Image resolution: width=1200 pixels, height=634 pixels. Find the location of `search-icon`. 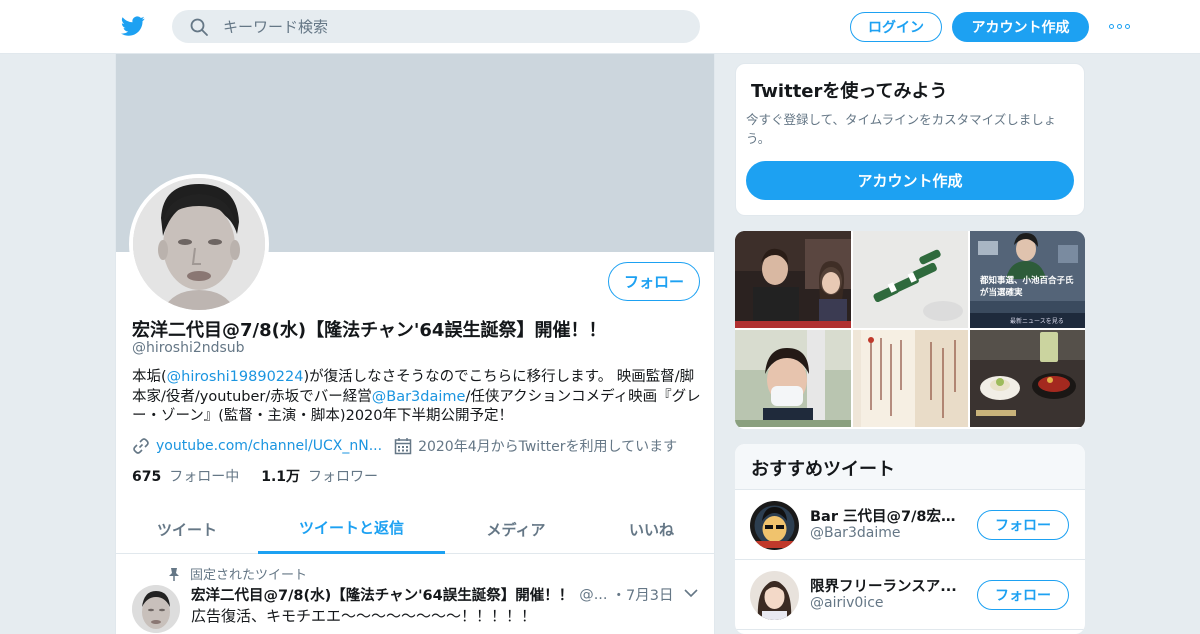

search-icon is located at coordinates (199, 27).